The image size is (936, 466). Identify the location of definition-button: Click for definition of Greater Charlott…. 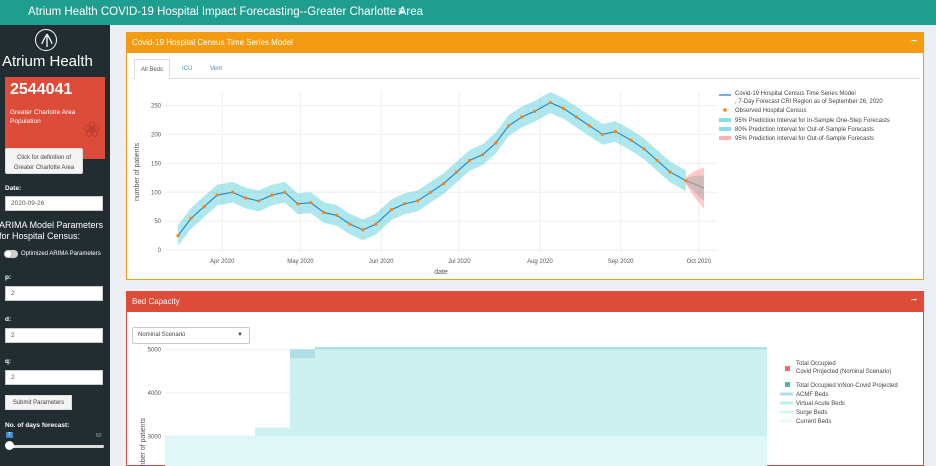
(44, 161).